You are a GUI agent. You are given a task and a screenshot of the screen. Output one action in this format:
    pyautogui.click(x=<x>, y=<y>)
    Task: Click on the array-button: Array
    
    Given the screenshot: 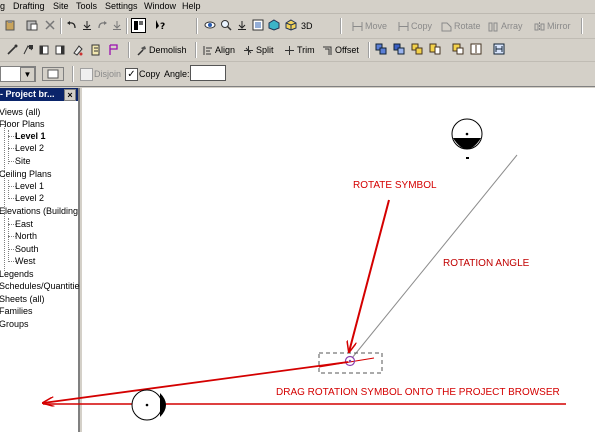 What is the action you would take?
    pyautogui.click(x=505, y=26)
    